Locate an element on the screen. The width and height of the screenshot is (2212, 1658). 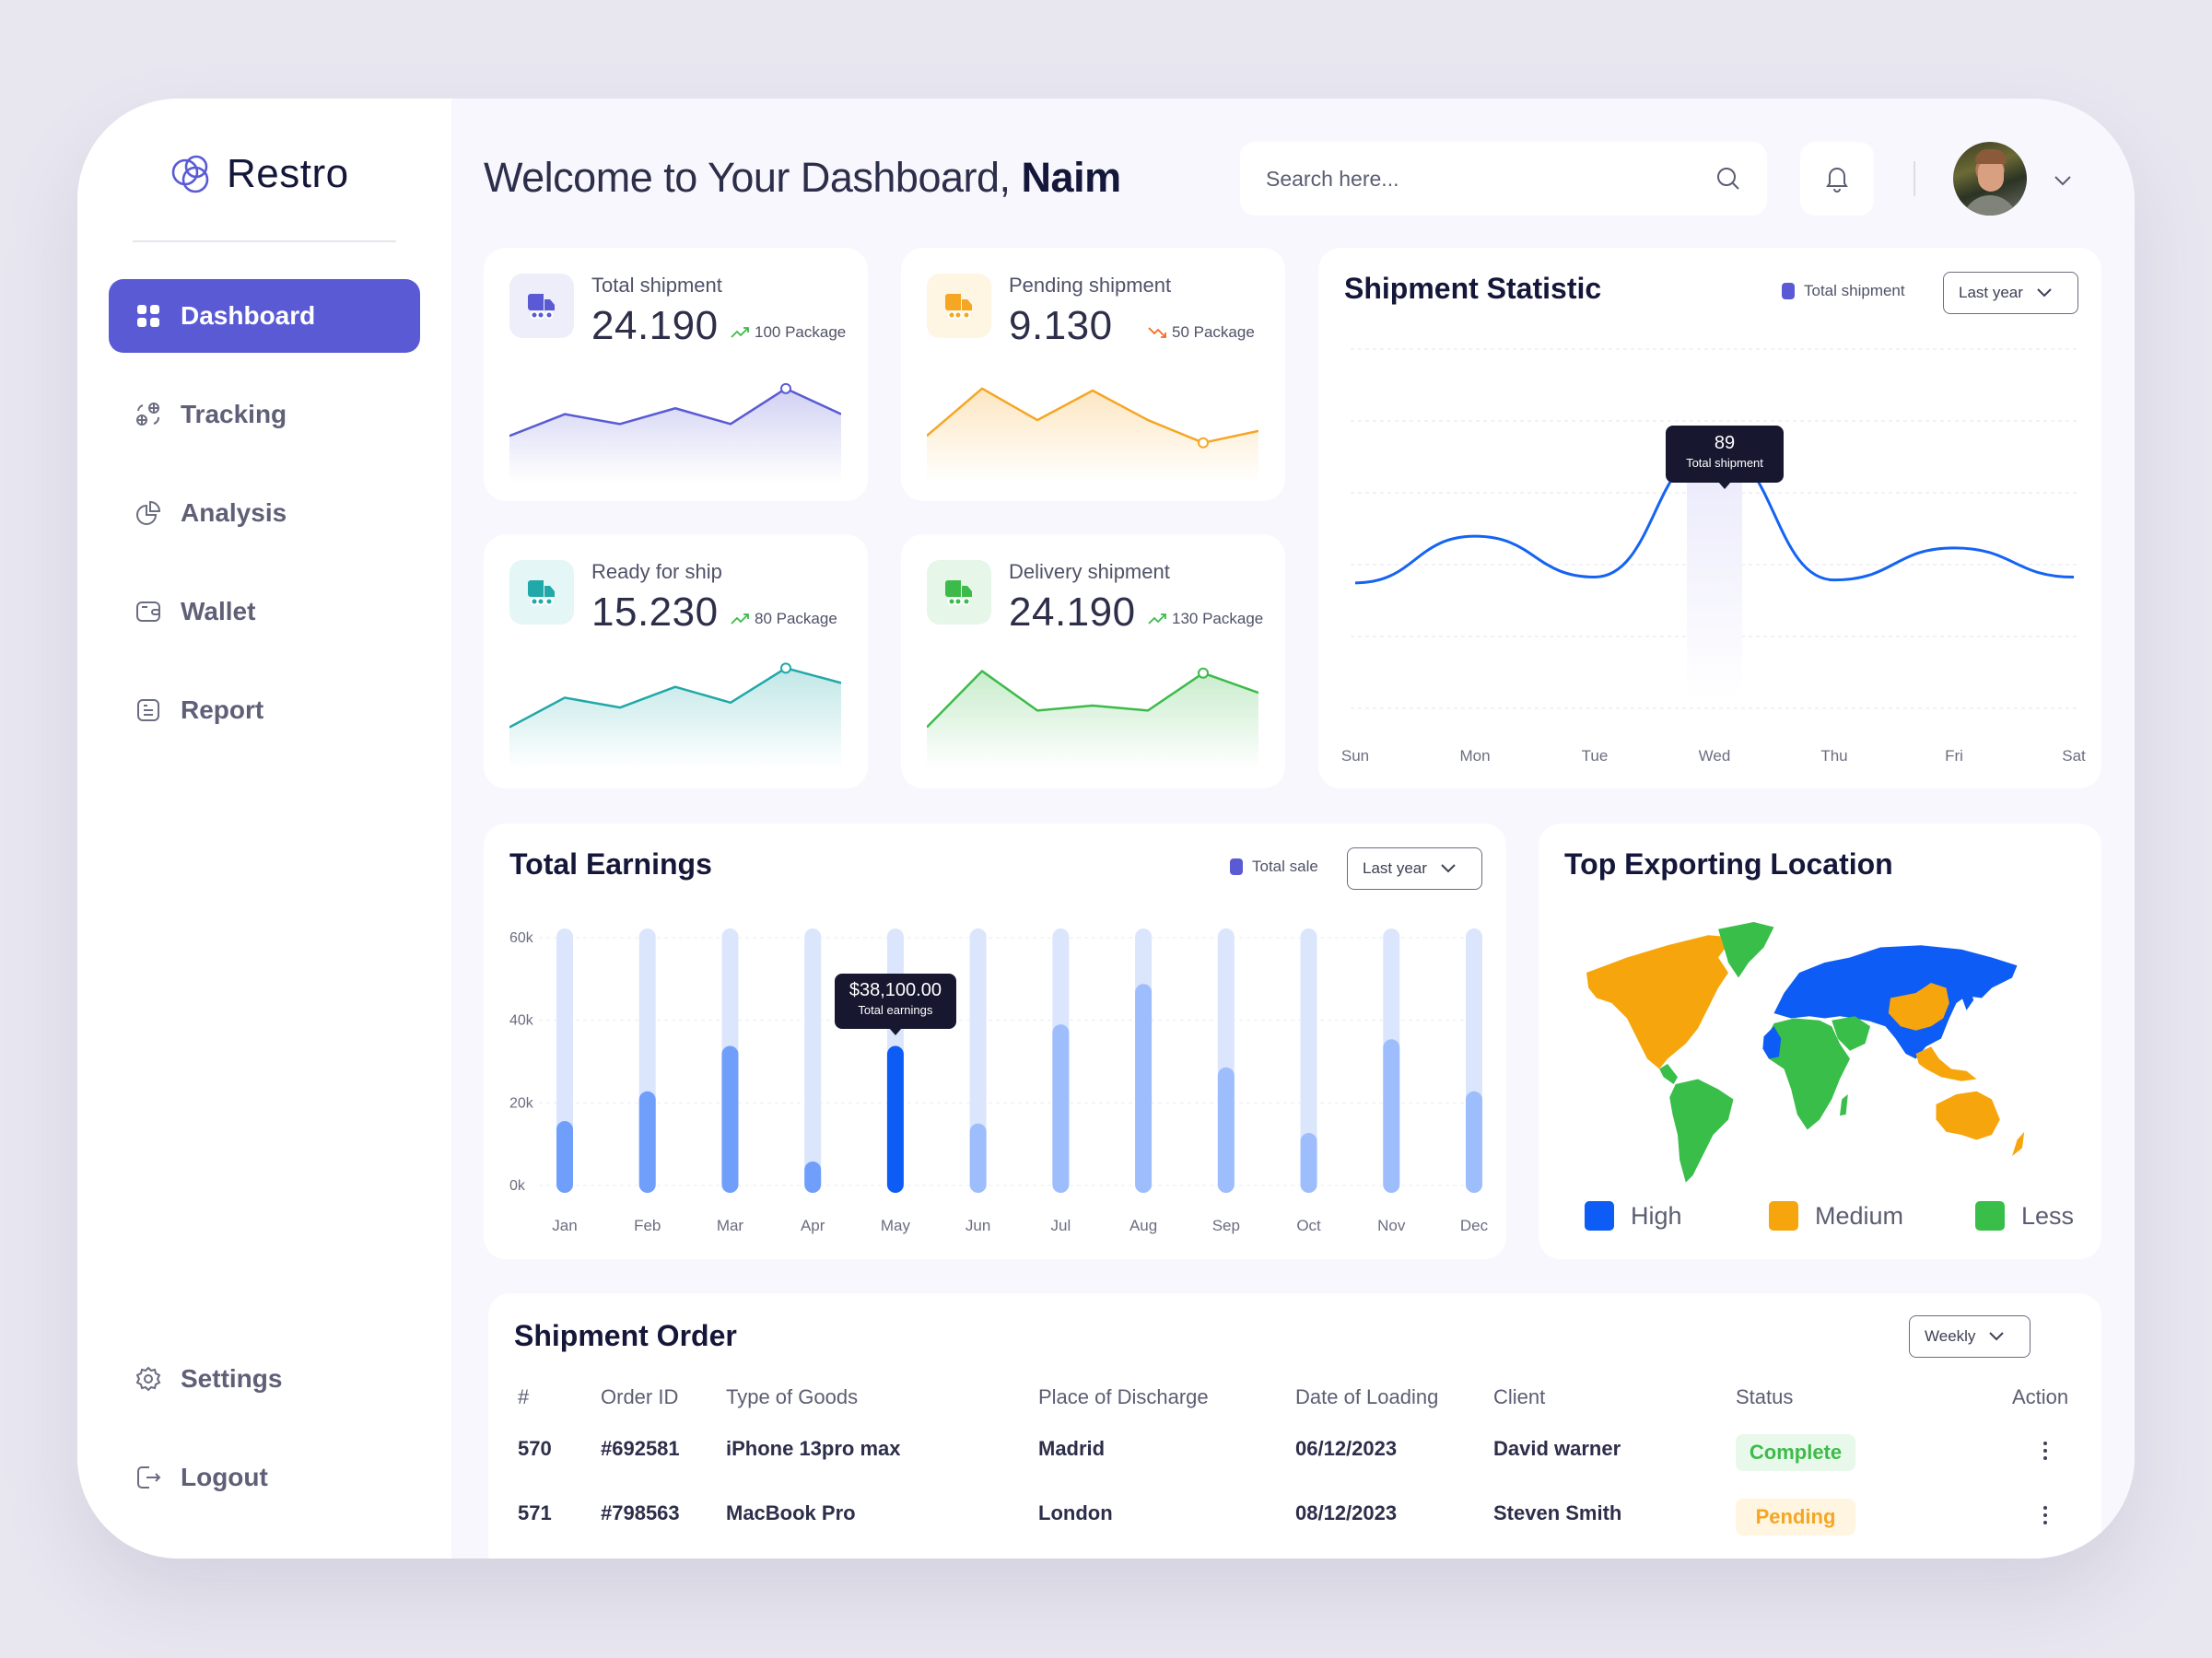
sidebar-item-logout: Logout is located at coordinates (264, 1477).